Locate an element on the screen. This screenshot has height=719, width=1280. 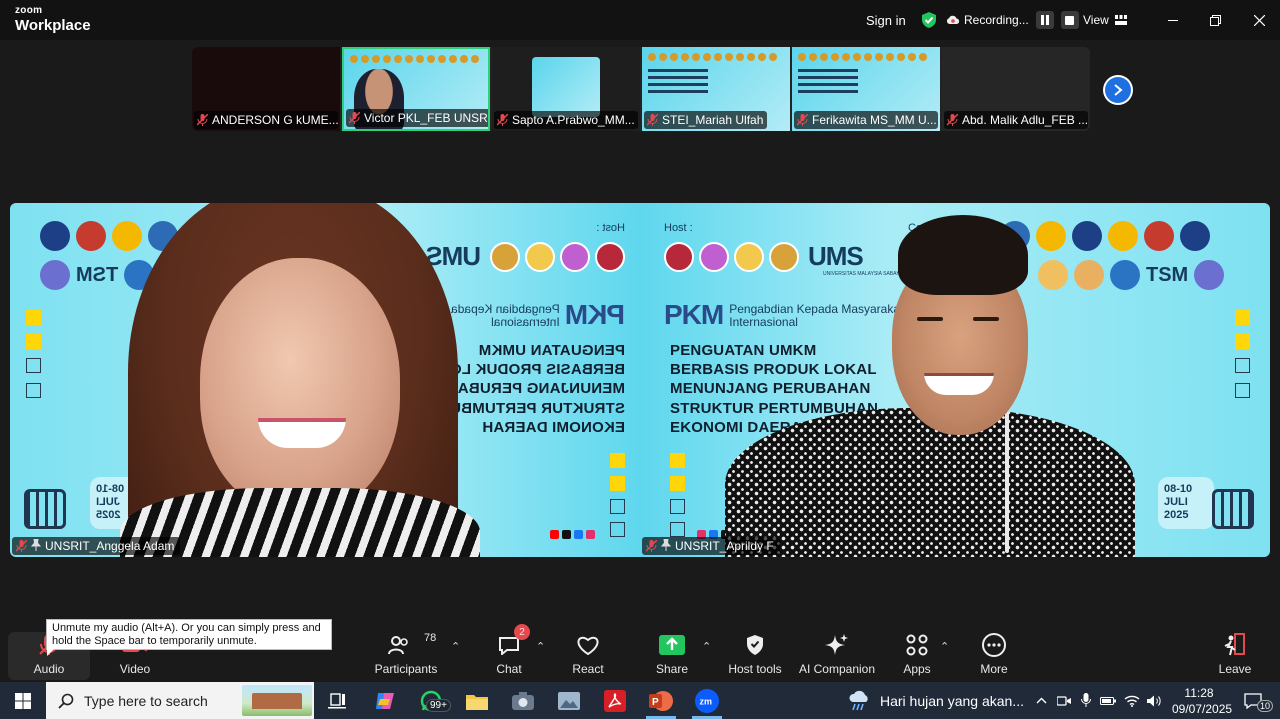
svg-text: zm is located at coordinates (706, 701).